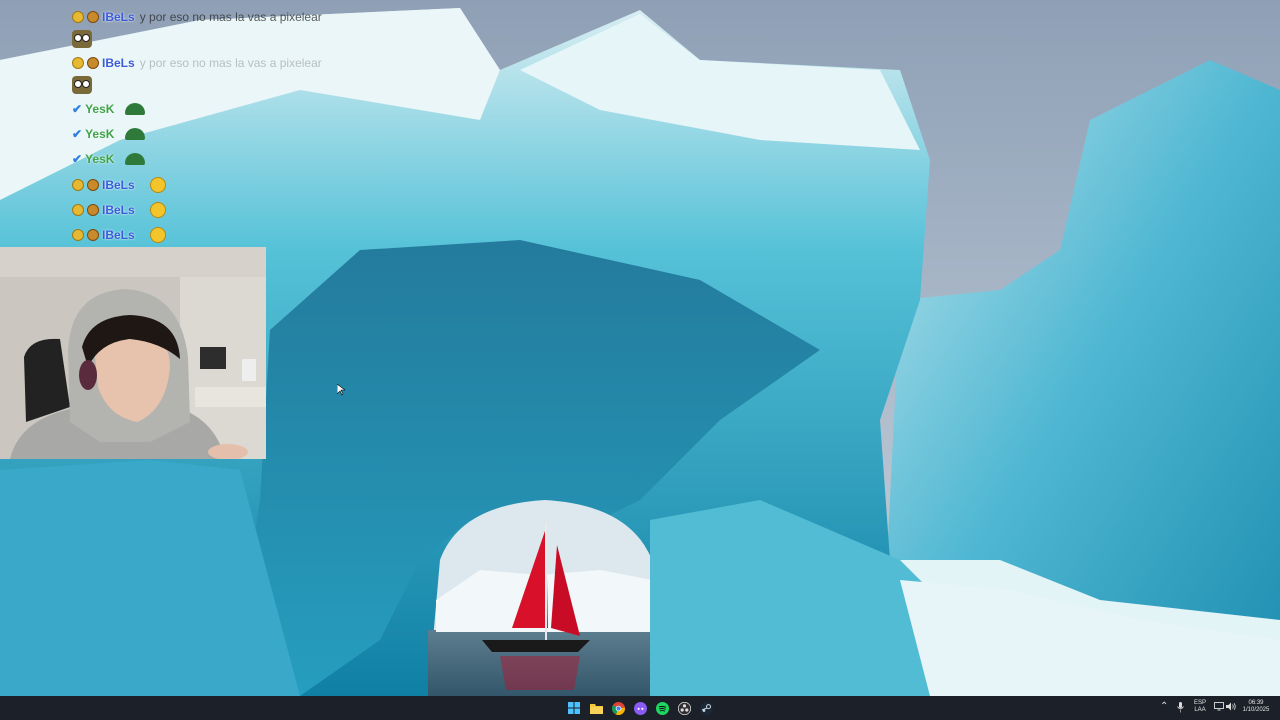  Describe the element at coordinates (341, 390) in the screenshot. I see `mouse-cursor-icon` at that location.